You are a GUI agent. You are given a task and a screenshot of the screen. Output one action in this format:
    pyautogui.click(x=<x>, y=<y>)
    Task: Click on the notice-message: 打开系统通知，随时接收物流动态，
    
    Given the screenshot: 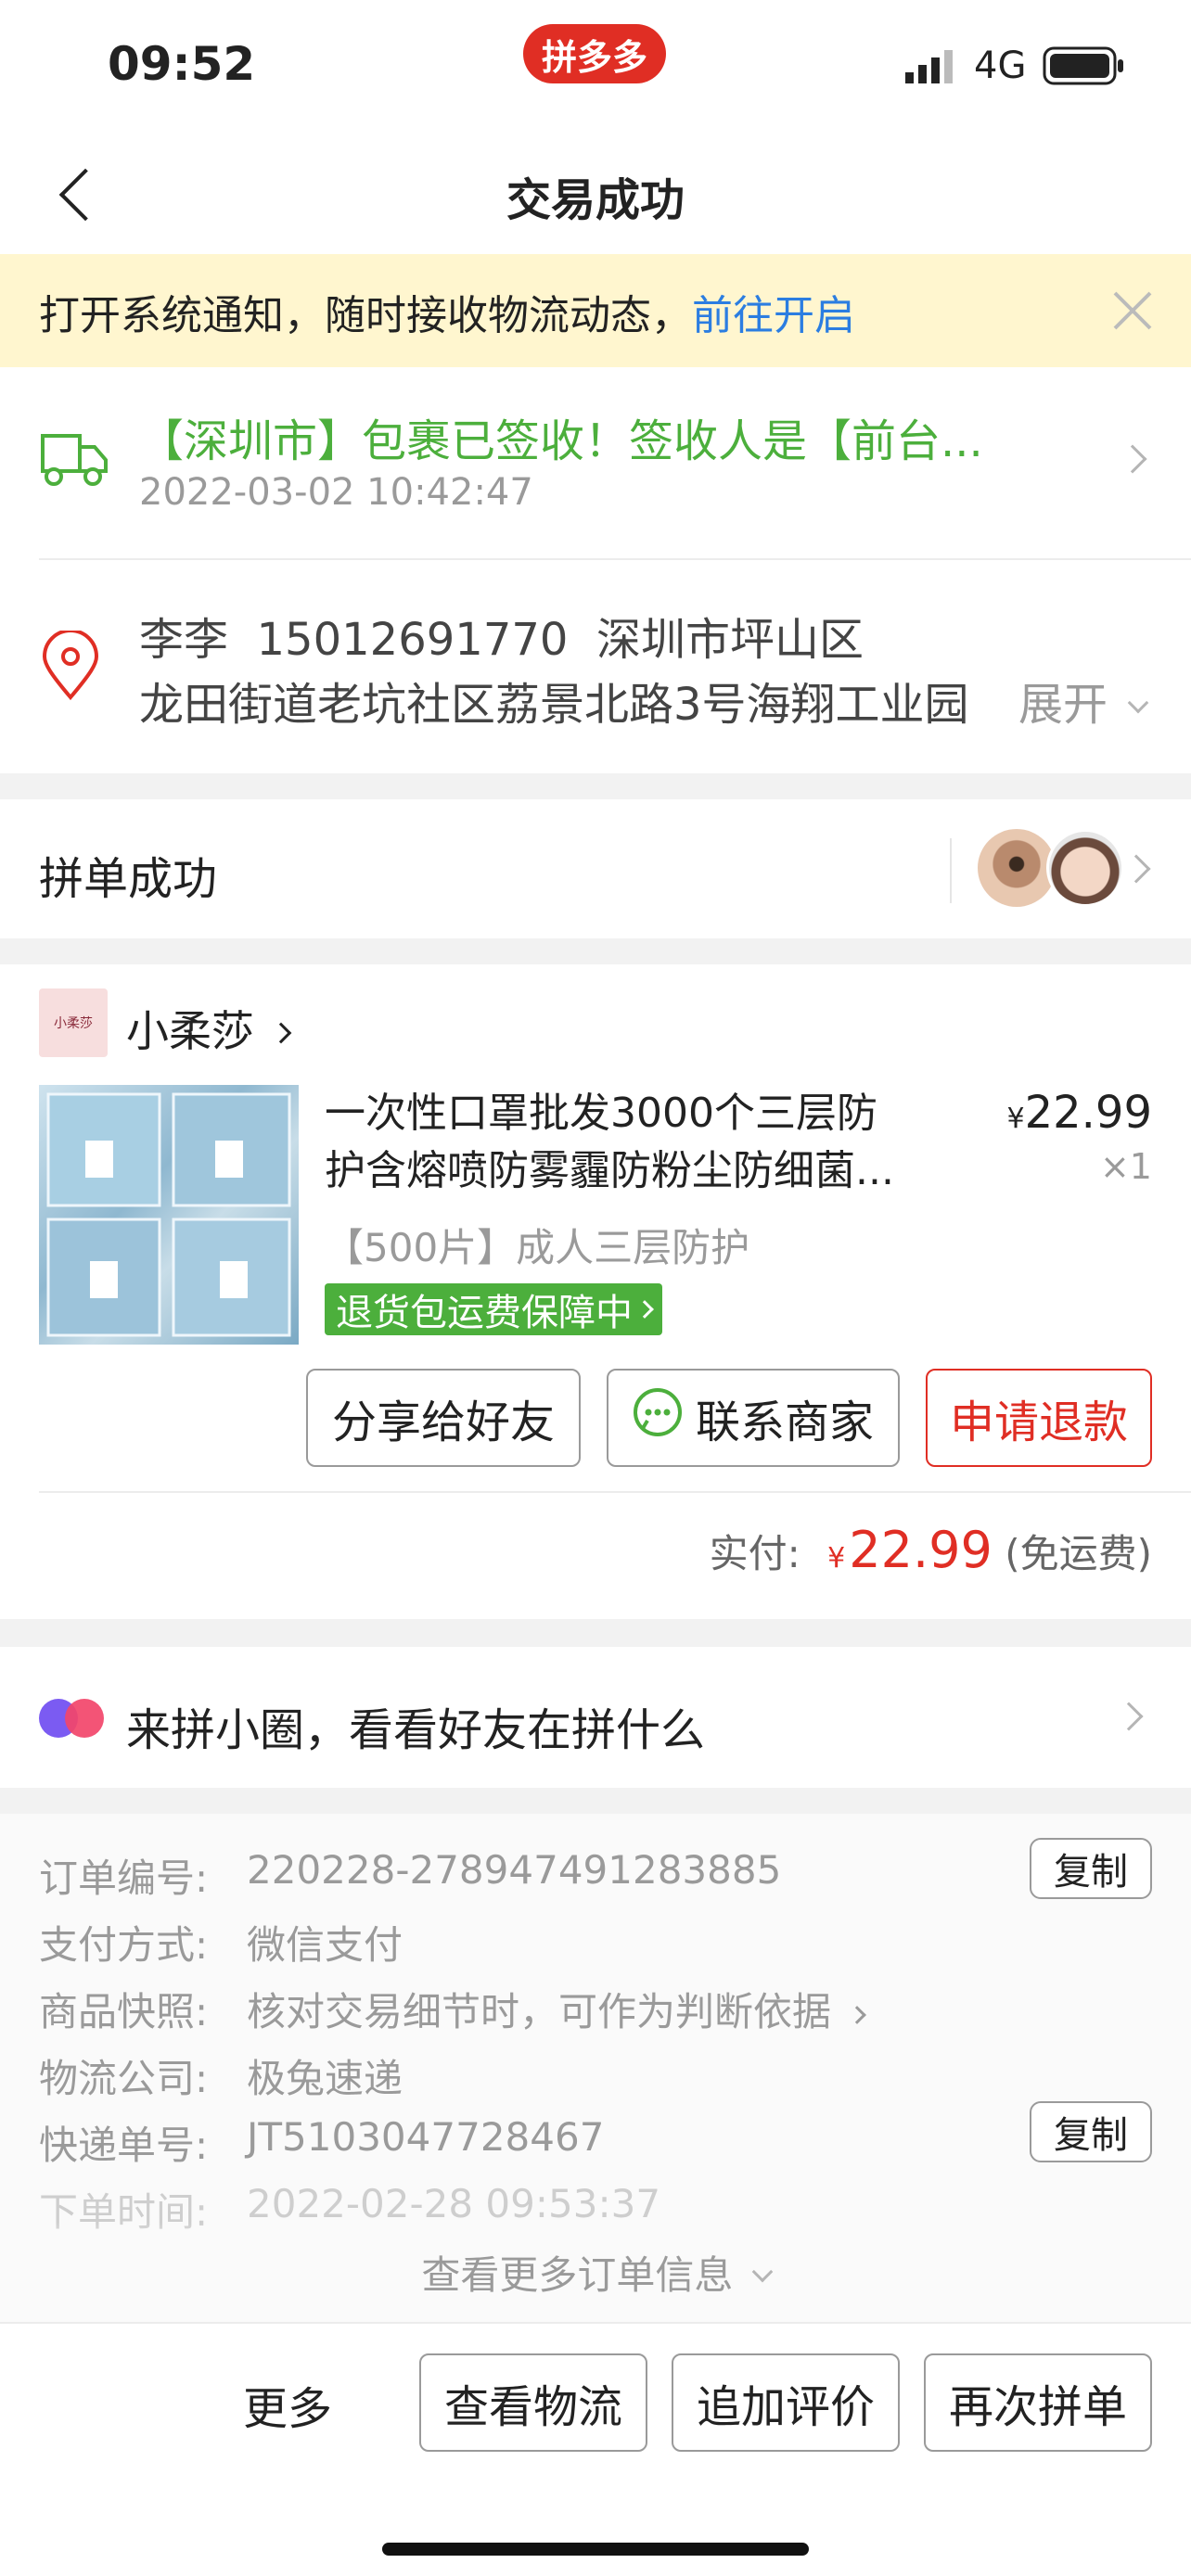 What is the action you would take?
    pyautogui.click(x=365, y=316)
    